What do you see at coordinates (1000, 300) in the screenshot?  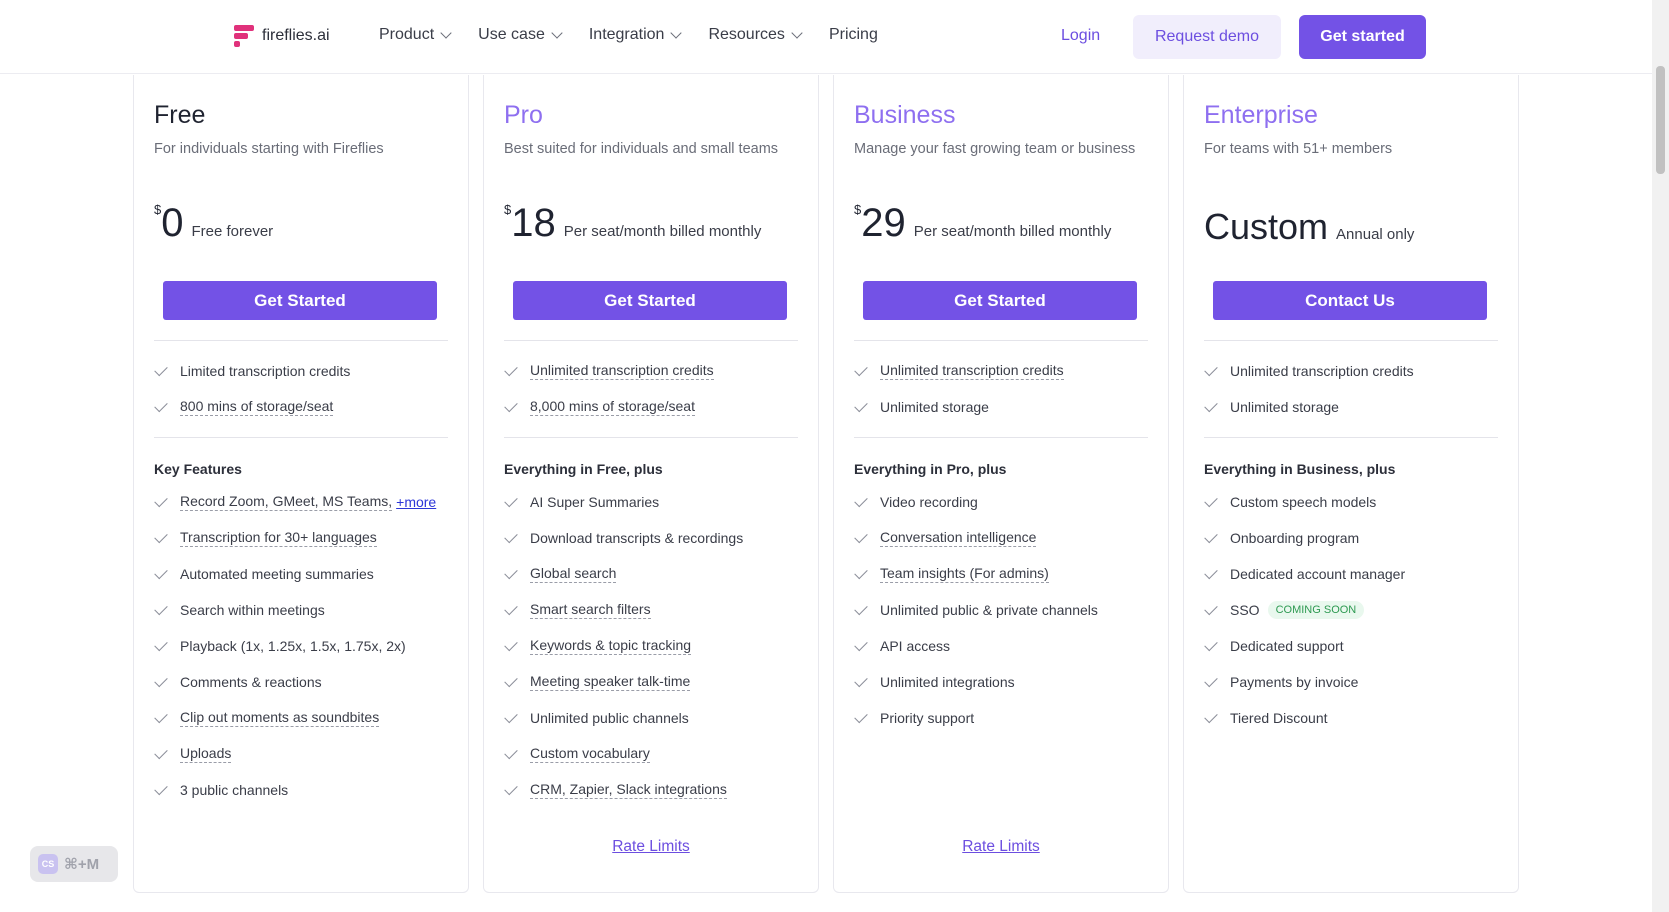 I see `get-started-business-button: Get Started` at bounding box center [1000, 300].